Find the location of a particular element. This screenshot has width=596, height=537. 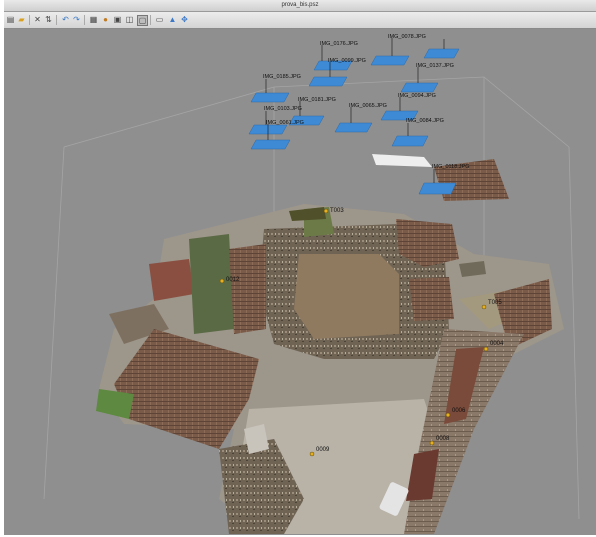

camera-label: IMG_0181.JPG is located at coordinates (317, 100).